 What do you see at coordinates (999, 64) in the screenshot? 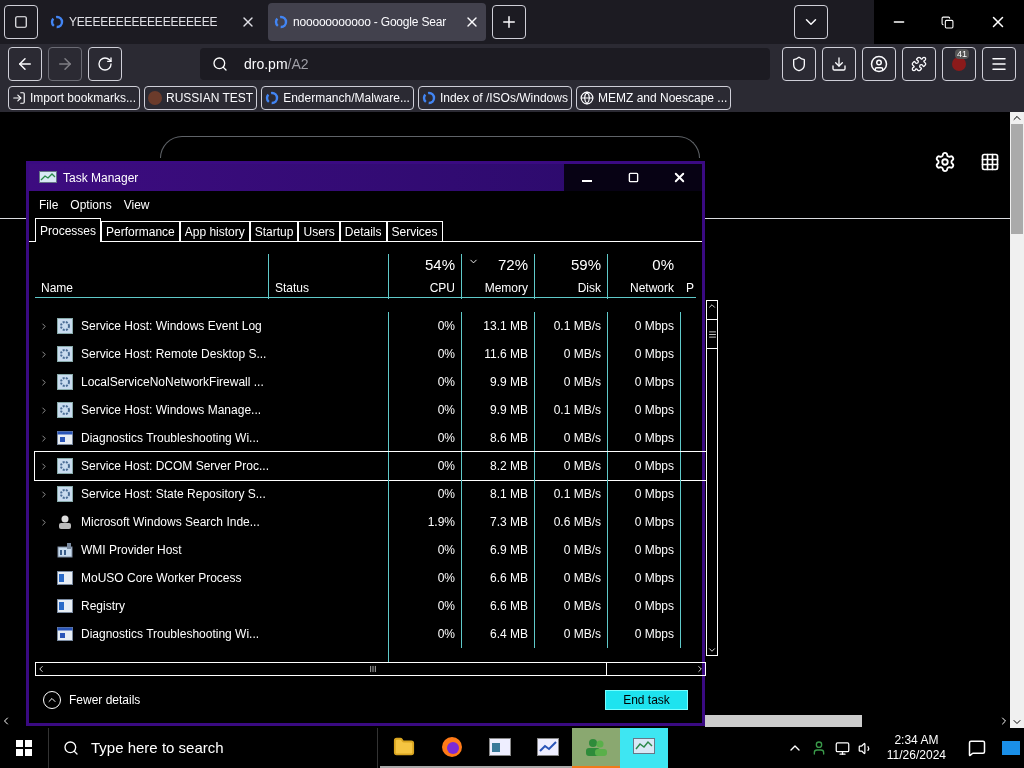
I see `menu-button` at bounding box center [999, 64].